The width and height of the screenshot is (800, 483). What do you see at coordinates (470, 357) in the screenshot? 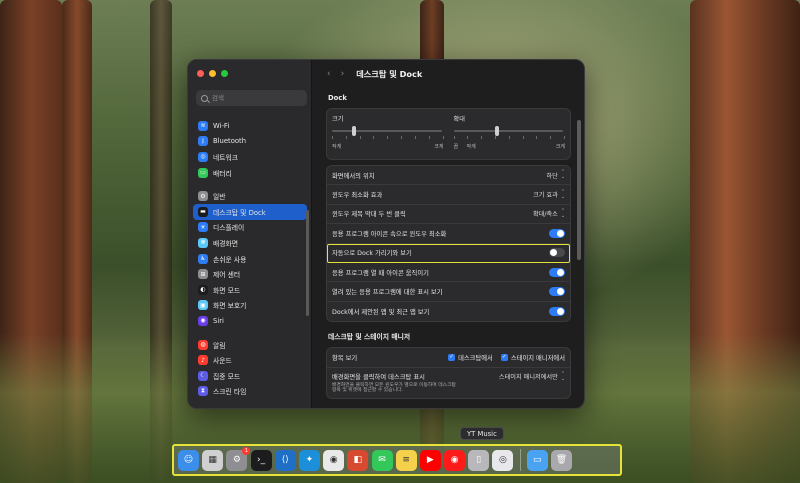
I see `desktop-checkbox: ✓ 데스크탑에서` at bounding box center [470, 357].